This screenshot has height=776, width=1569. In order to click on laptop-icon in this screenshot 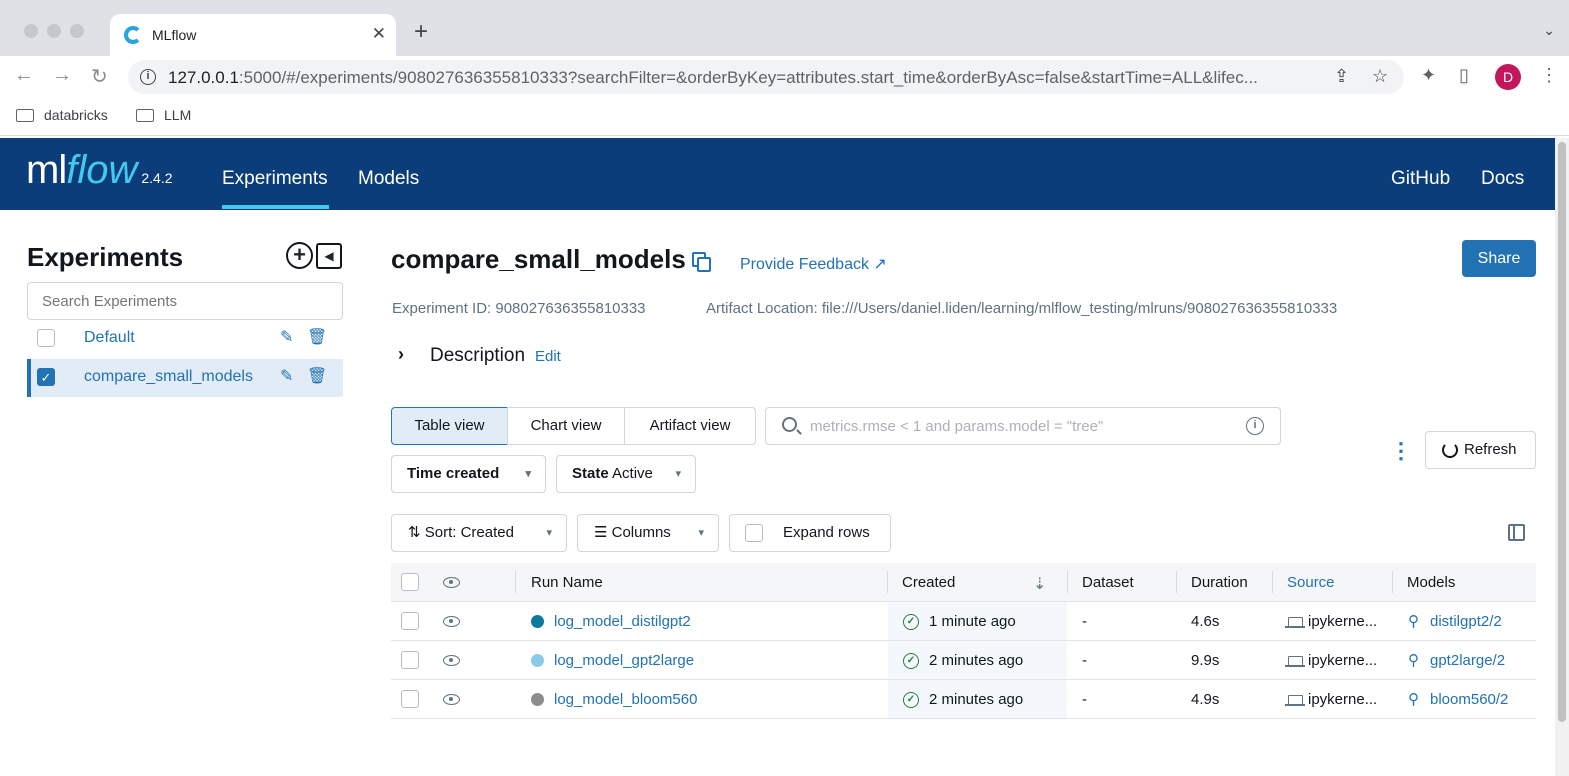, I will do `click(1295, 661)`.